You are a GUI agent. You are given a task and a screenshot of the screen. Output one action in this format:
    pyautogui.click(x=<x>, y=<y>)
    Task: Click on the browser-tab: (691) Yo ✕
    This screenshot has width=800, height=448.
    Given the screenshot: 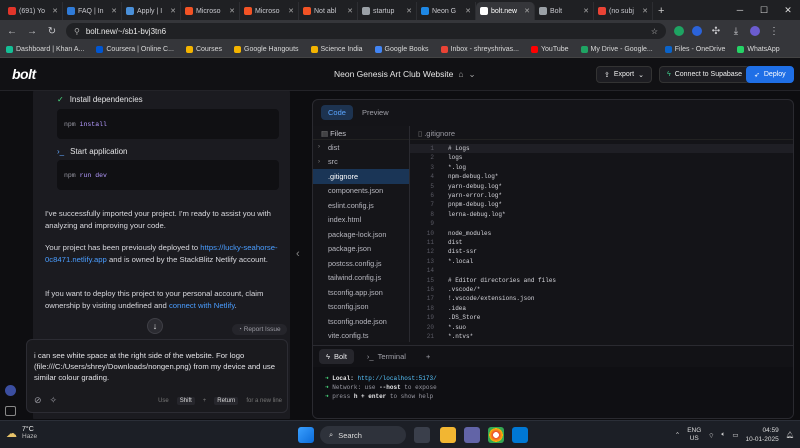 What is the action you would take?
    pyautogui.click(x=33, y=11)
    